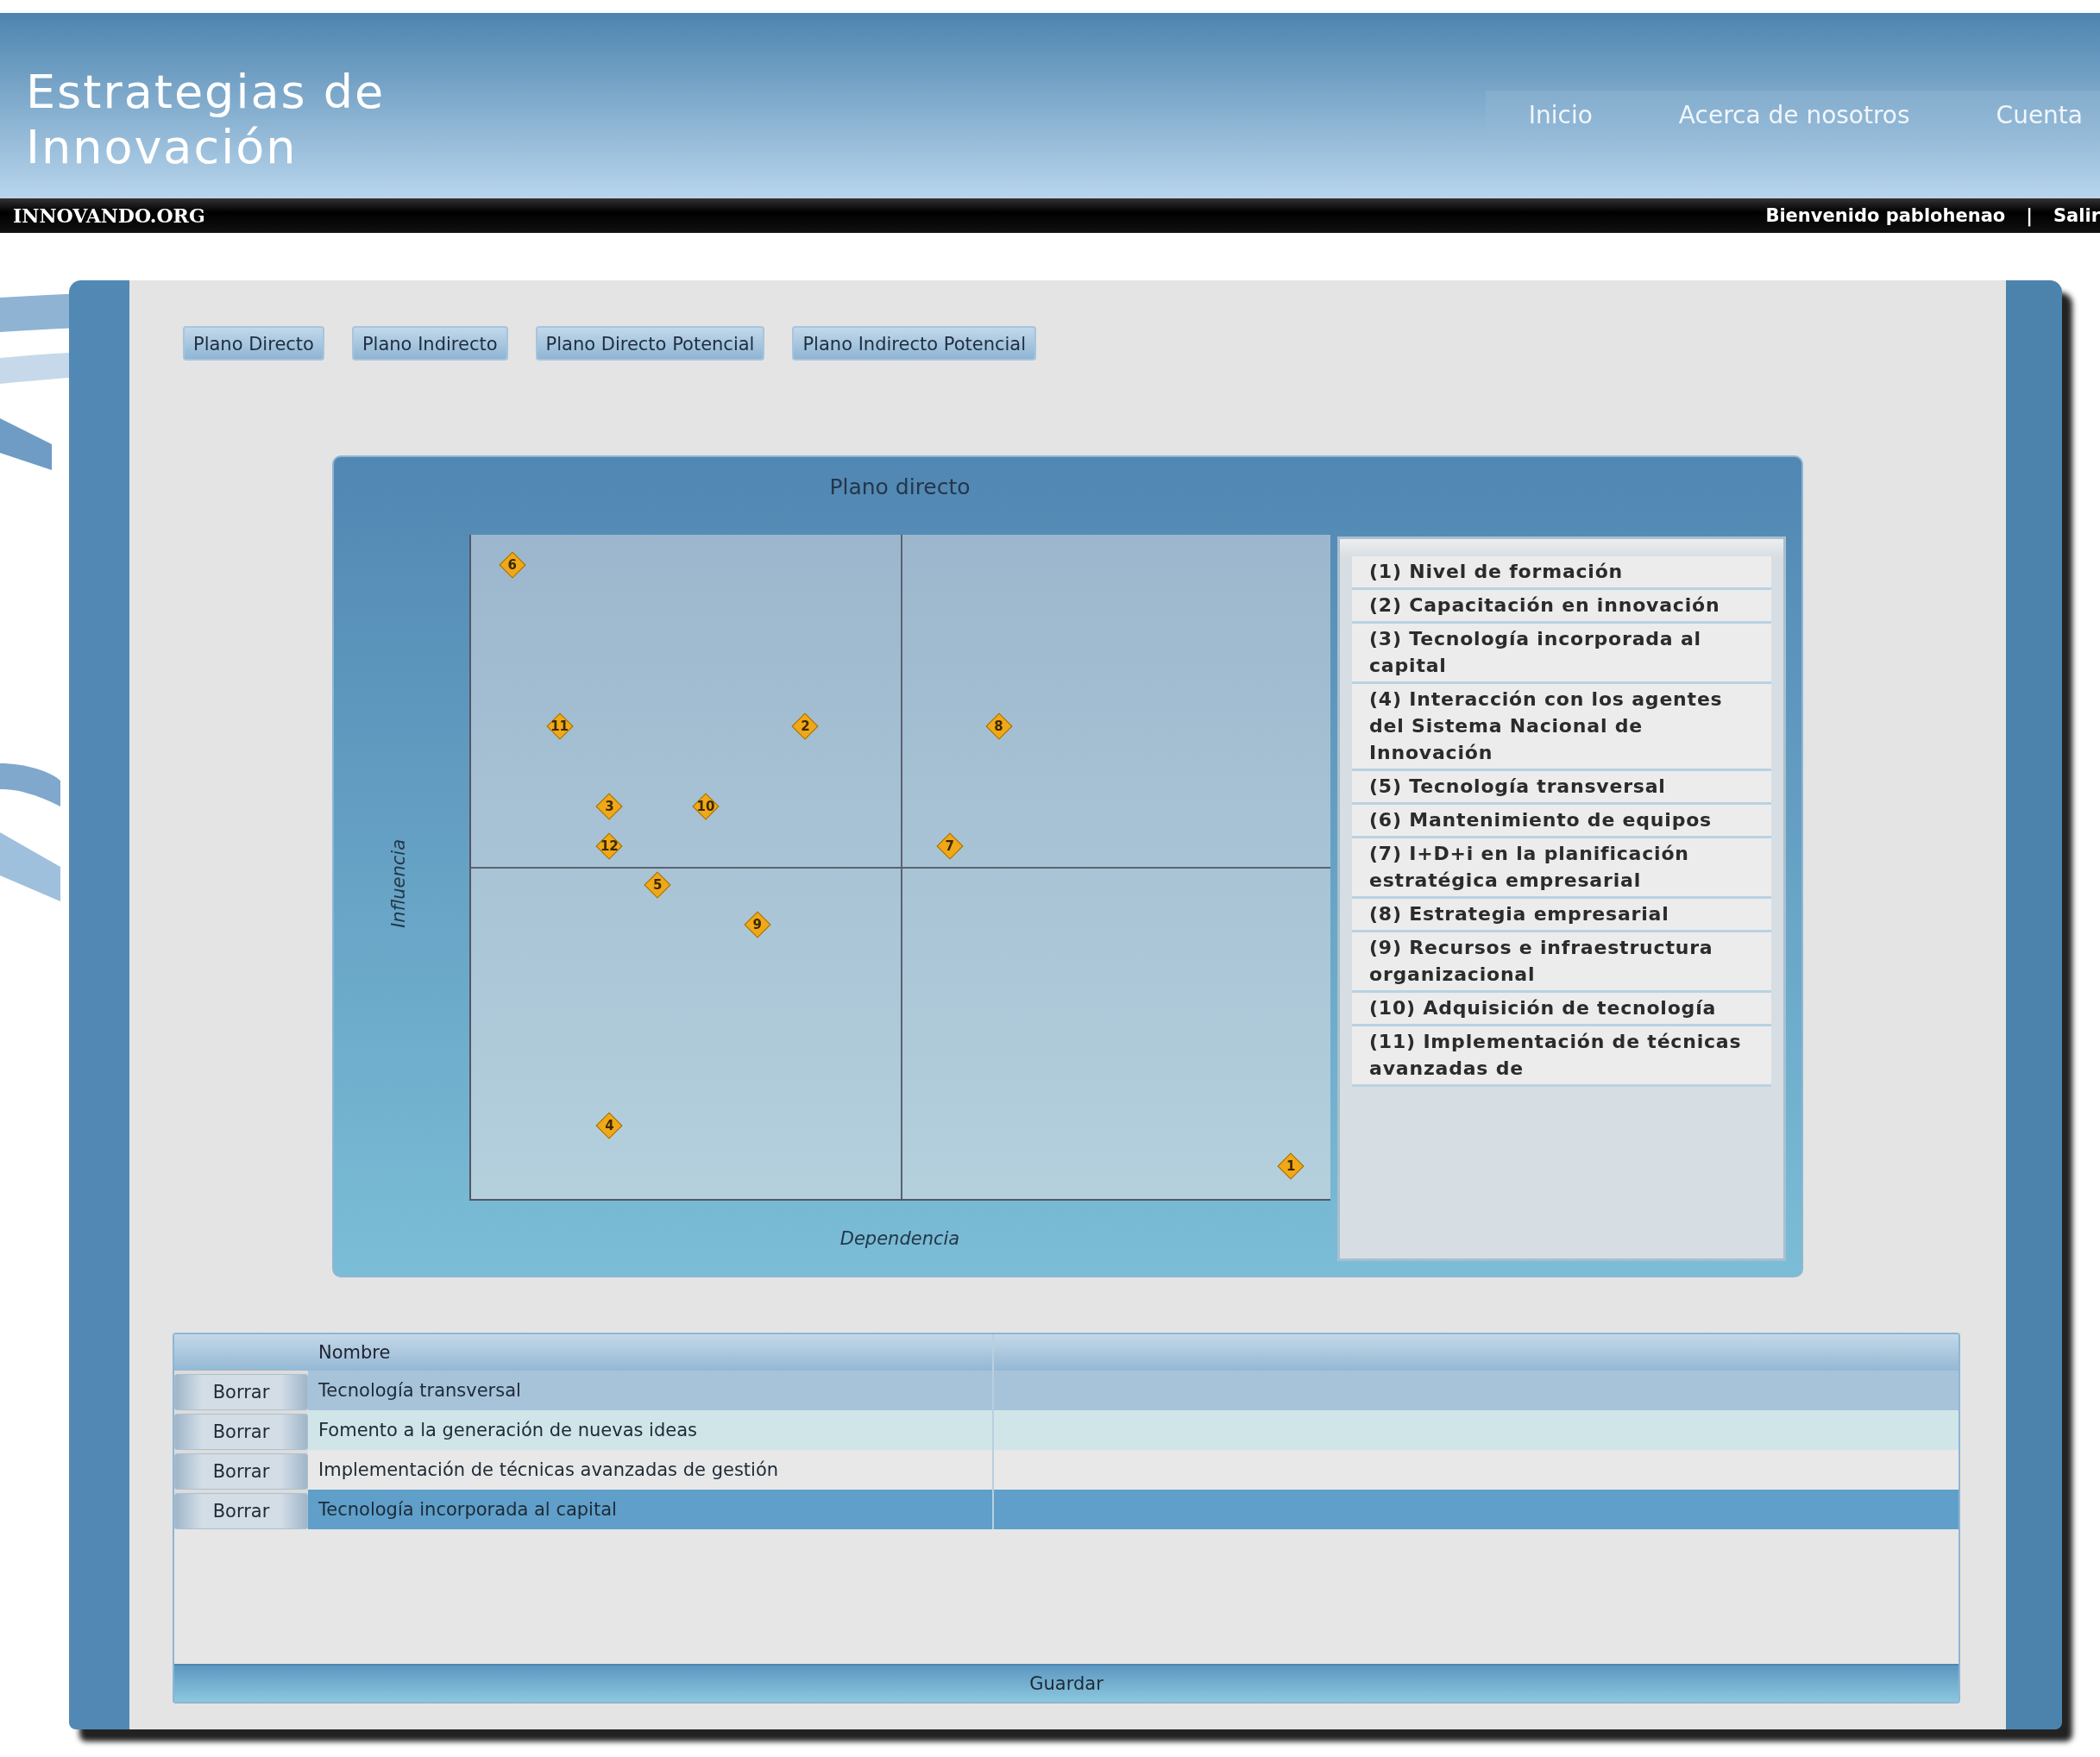 Image resolution: width=2100 pixels, height=1757 pixels. Describe the element at coordinates (1561, 607) in the screenshot. I see `legend-item: (2) Capacitación en innovación` at that location.